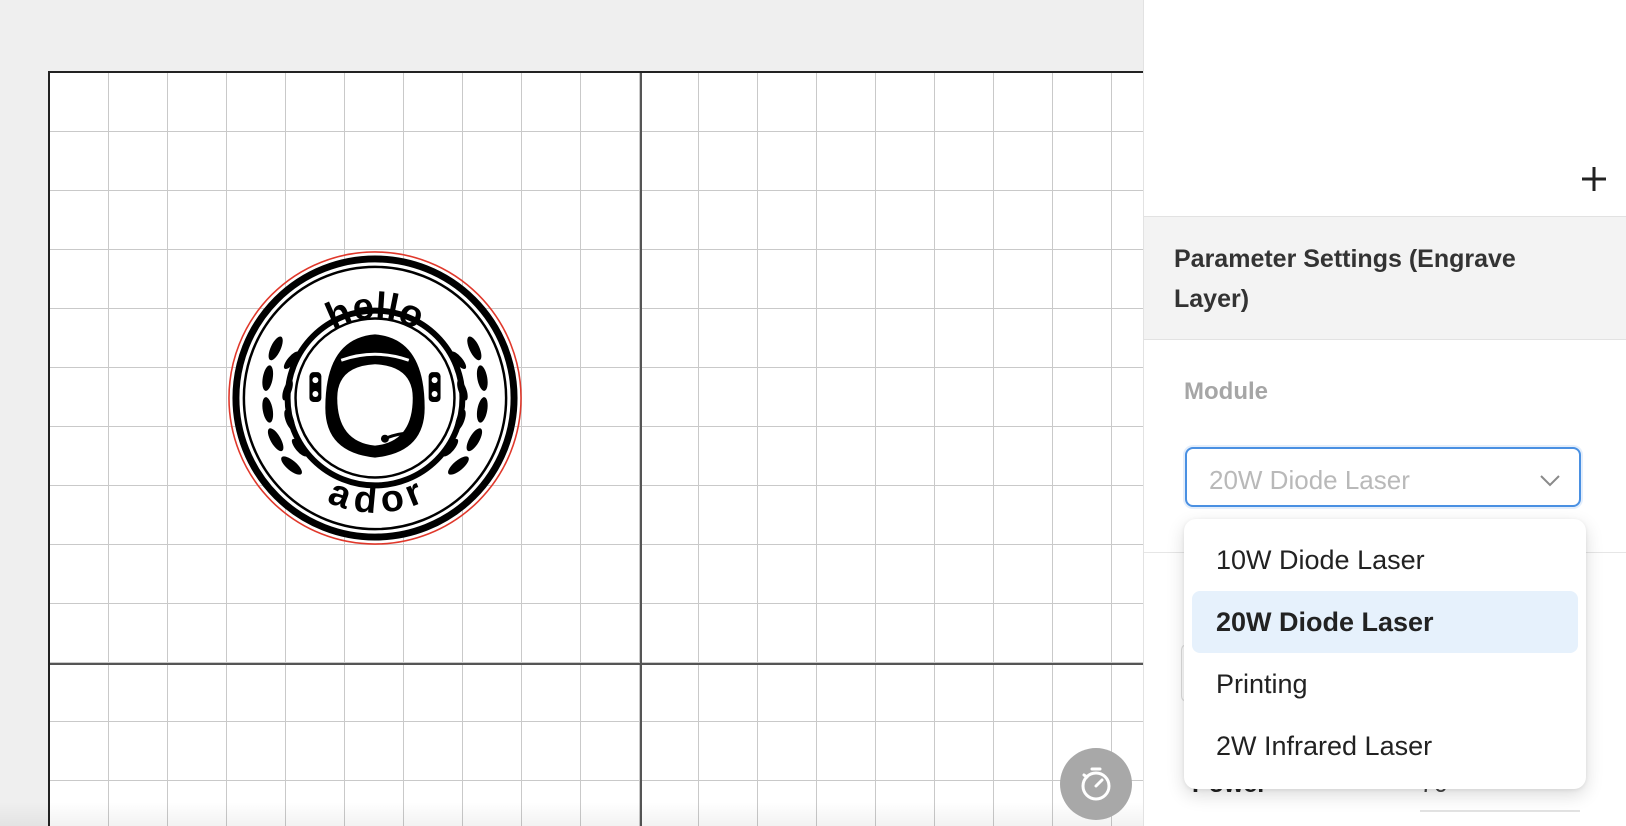  Describe the element at coordinates (1385, 684) in the screenshot. I see `module-option-printing: Printing` at that location.